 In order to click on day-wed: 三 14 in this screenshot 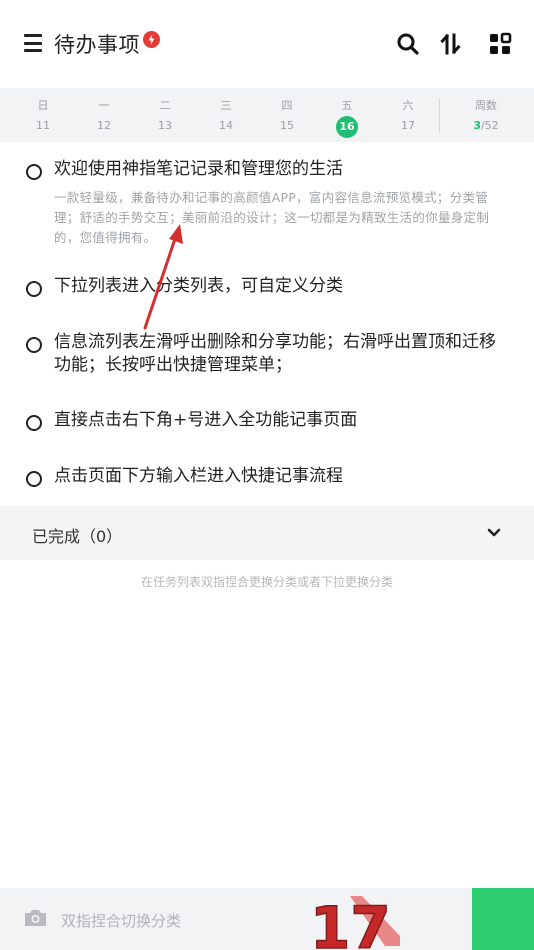, I will do `click(226, 115)`.